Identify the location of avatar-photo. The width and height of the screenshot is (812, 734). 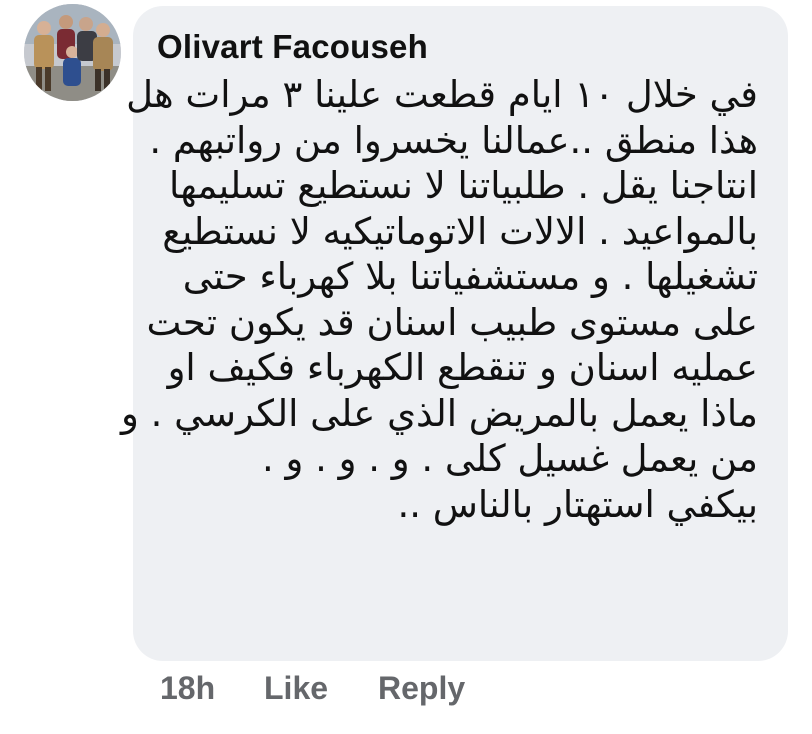
(72, 52).